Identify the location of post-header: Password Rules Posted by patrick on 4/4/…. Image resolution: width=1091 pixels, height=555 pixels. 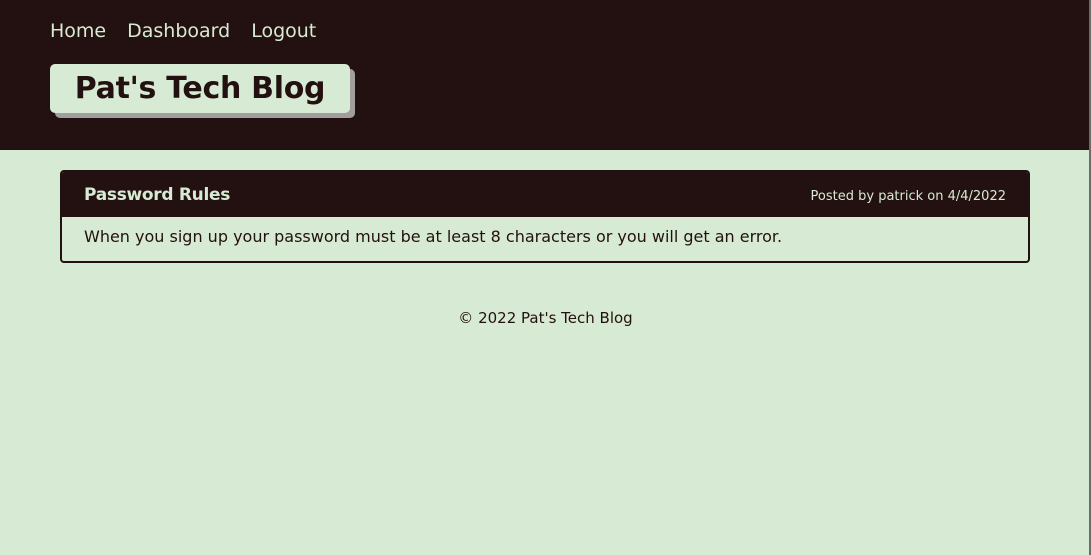
(545, 194).